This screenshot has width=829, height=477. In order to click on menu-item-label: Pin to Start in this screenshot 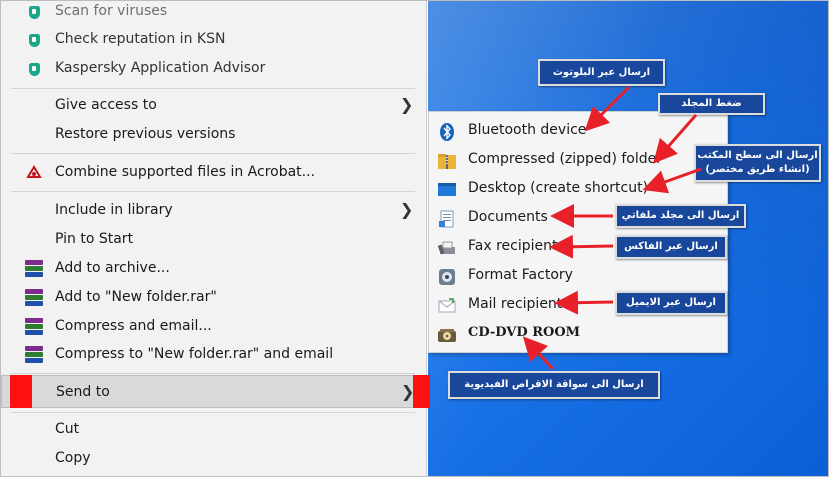, I will do `click(94, 239)`.